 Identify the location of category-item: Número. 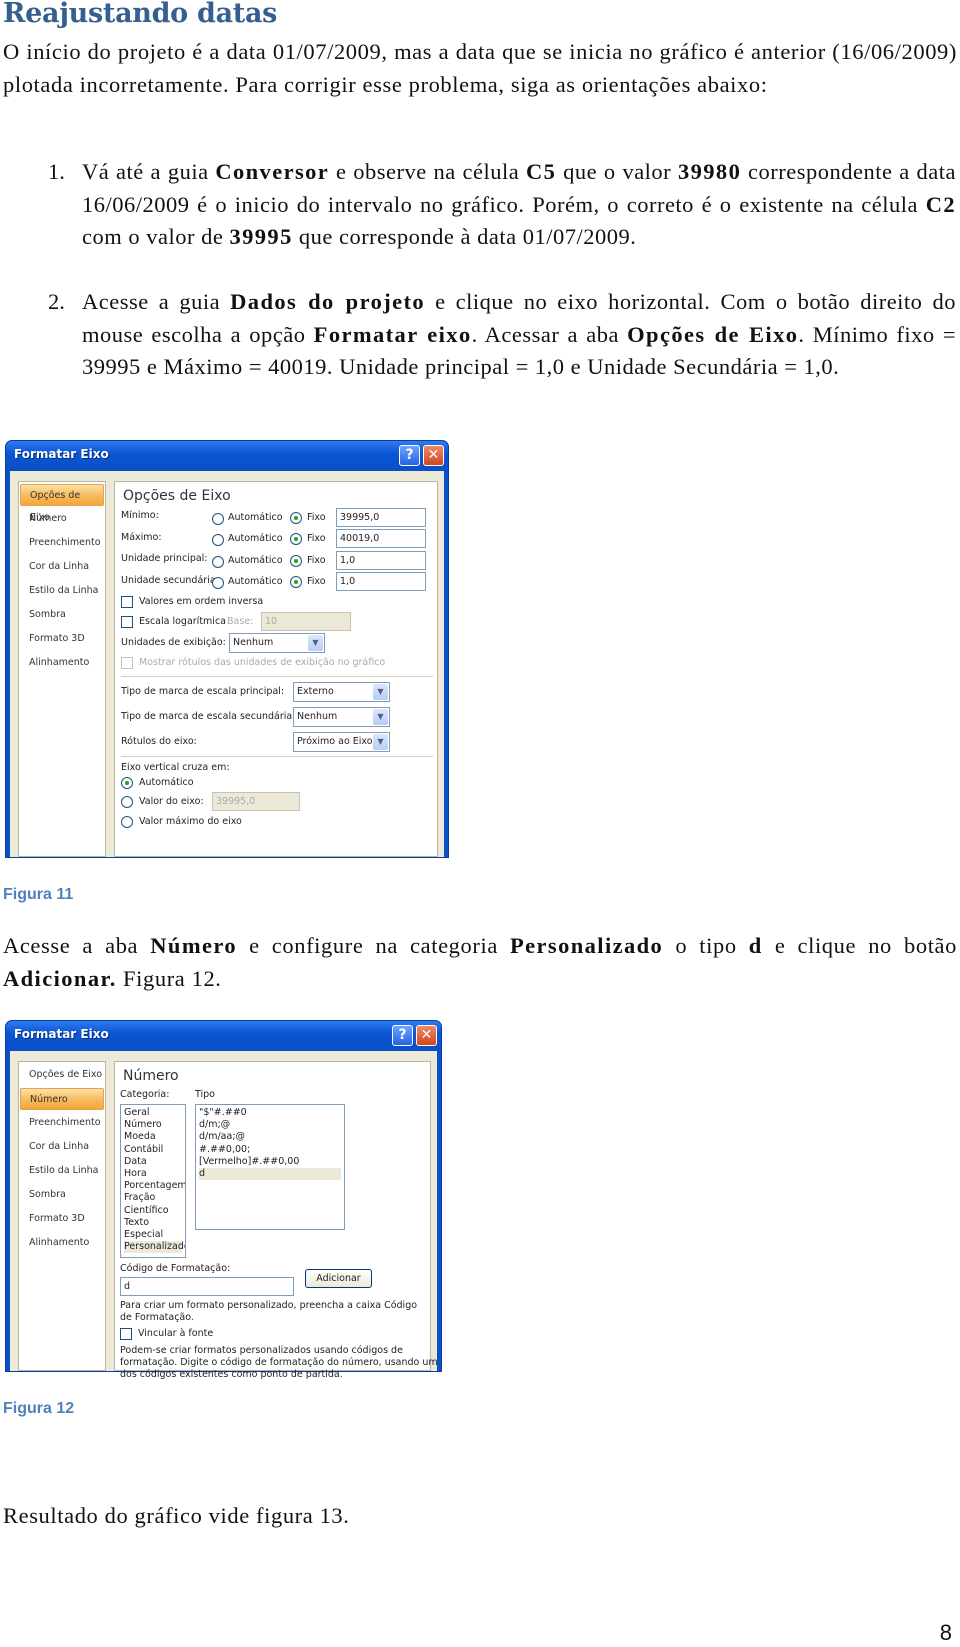
(153, 1125).